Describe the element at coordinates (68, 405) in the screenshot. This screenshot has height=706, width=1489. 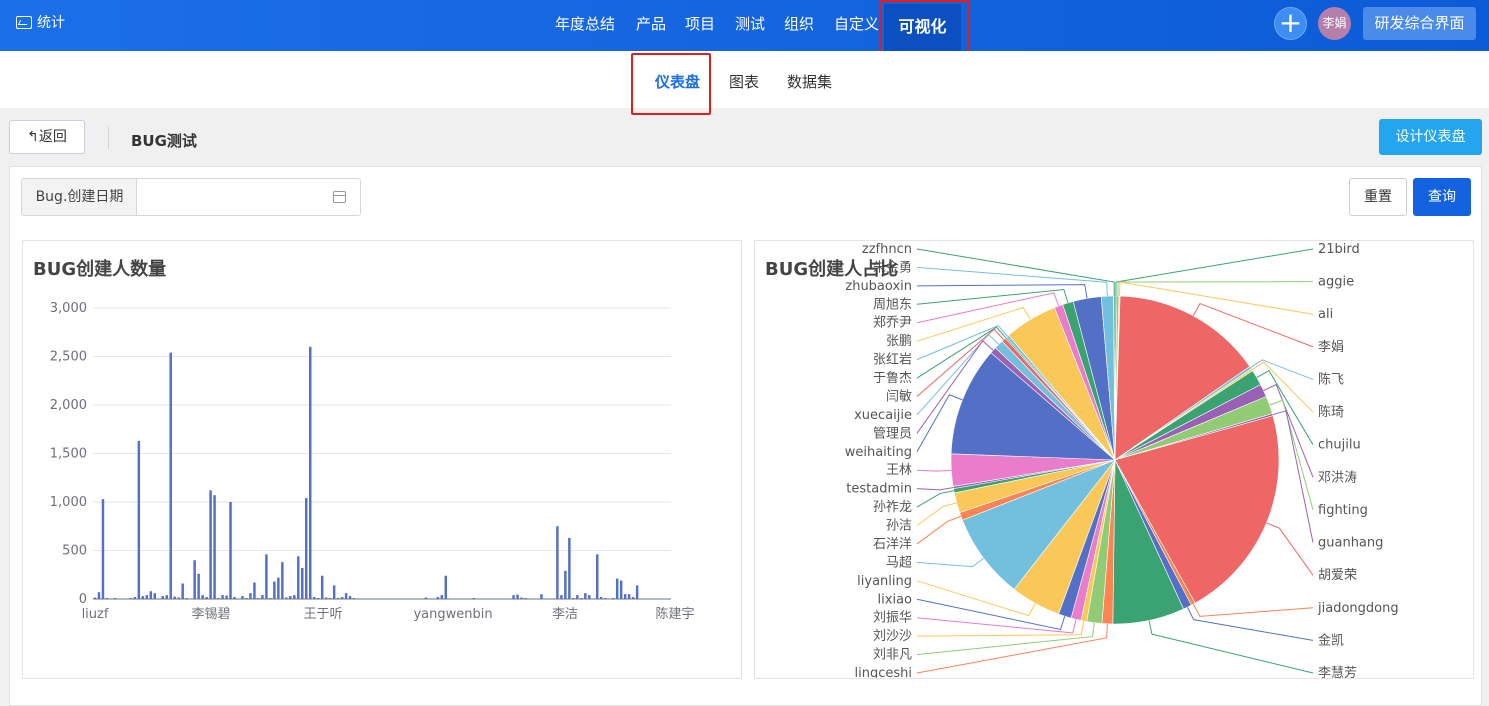
I see `y-tick-label: 2,000` at that location.